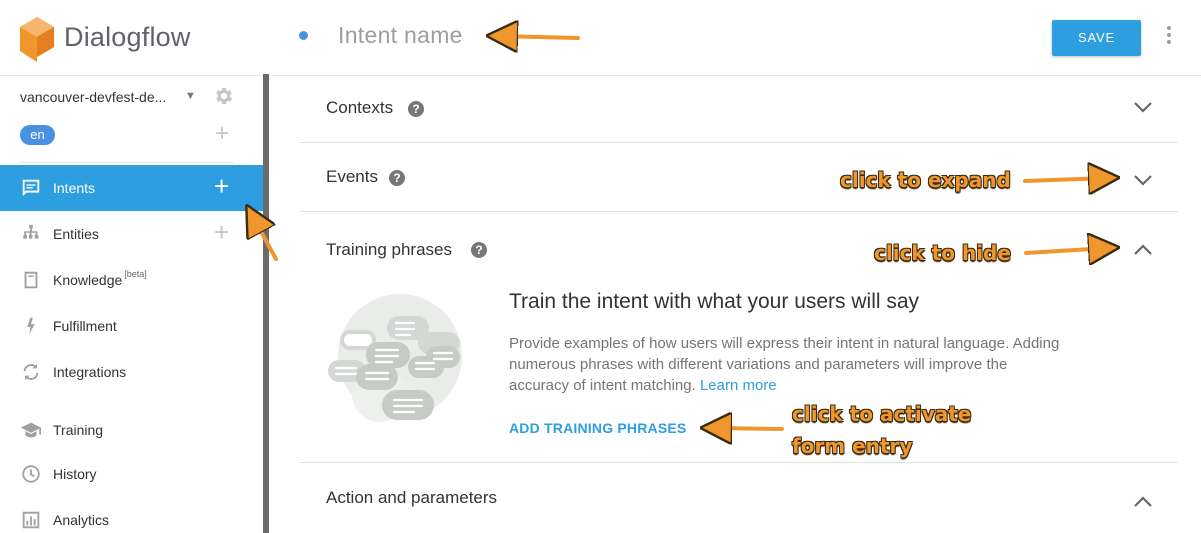 The image size is (1201, 533). What do you see at coordinates (738, 385) in the screenshot?
I see `learn-more-link: Learn more` at bounding box center [738, 385].